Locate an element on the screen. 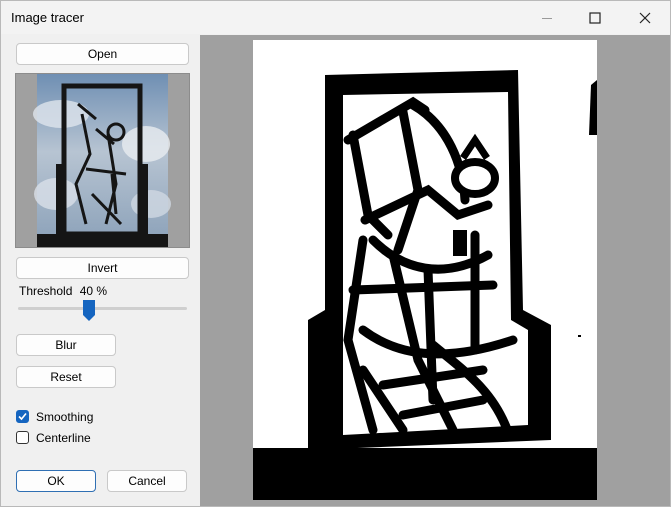 The height and width of the screenshot is (507, 671). minimize-button is located at coordinates (547, 17).